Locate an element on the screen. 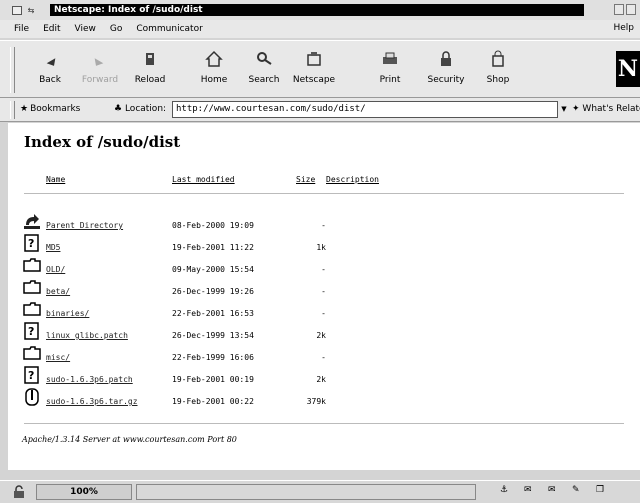  search-label: Search is located at coordinates (264, 80).